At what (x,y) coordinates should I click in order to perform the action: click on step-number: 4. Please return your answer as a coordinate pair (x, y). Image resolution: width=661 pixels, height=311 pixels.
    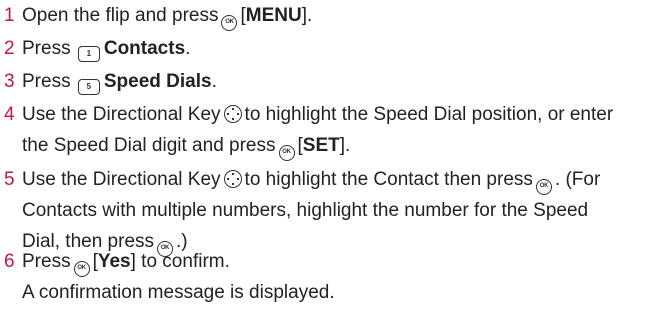
    Looking at the image, I should click on (9, 114).